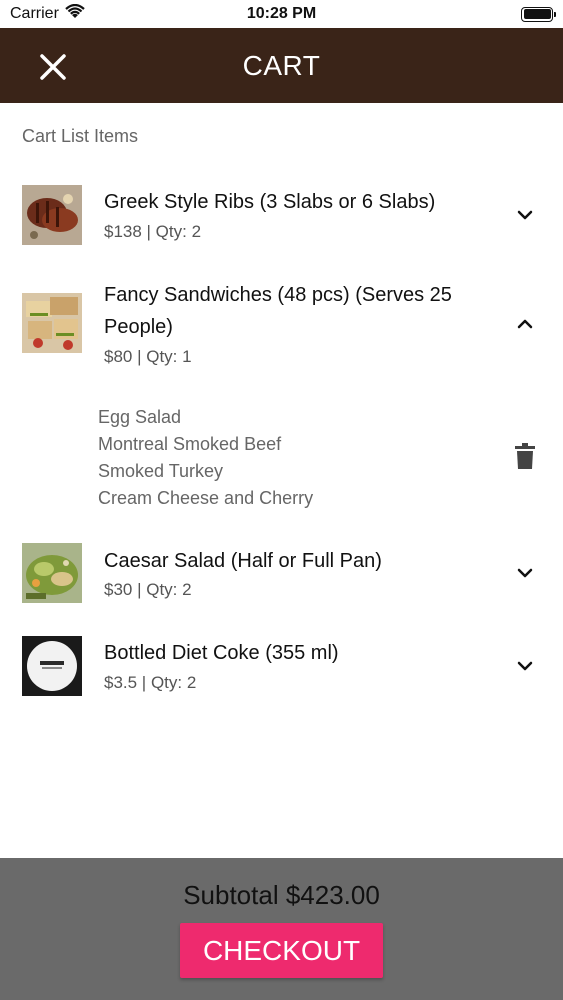 The width and height of the screenshot is (563, 1000). I want to click on option-item: Smoked Turkey, so click(161, 471).